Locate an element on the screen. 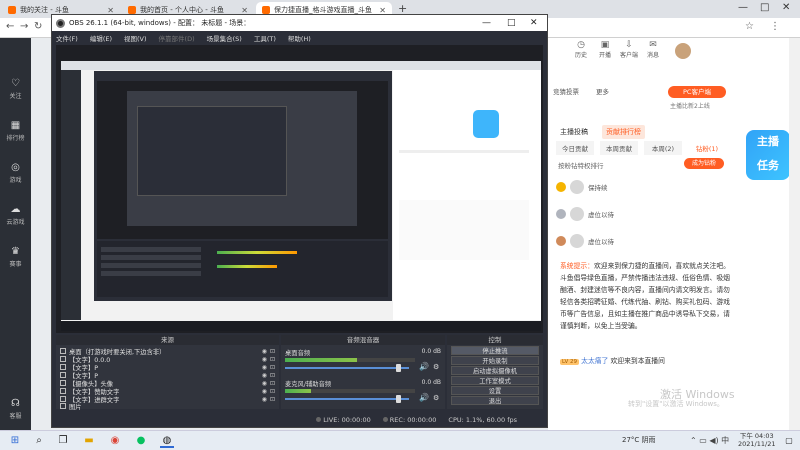 This screenshot has height=450, width=800. sidebar-item-service: ☊ 客服 is located at coordinates (15, 409).